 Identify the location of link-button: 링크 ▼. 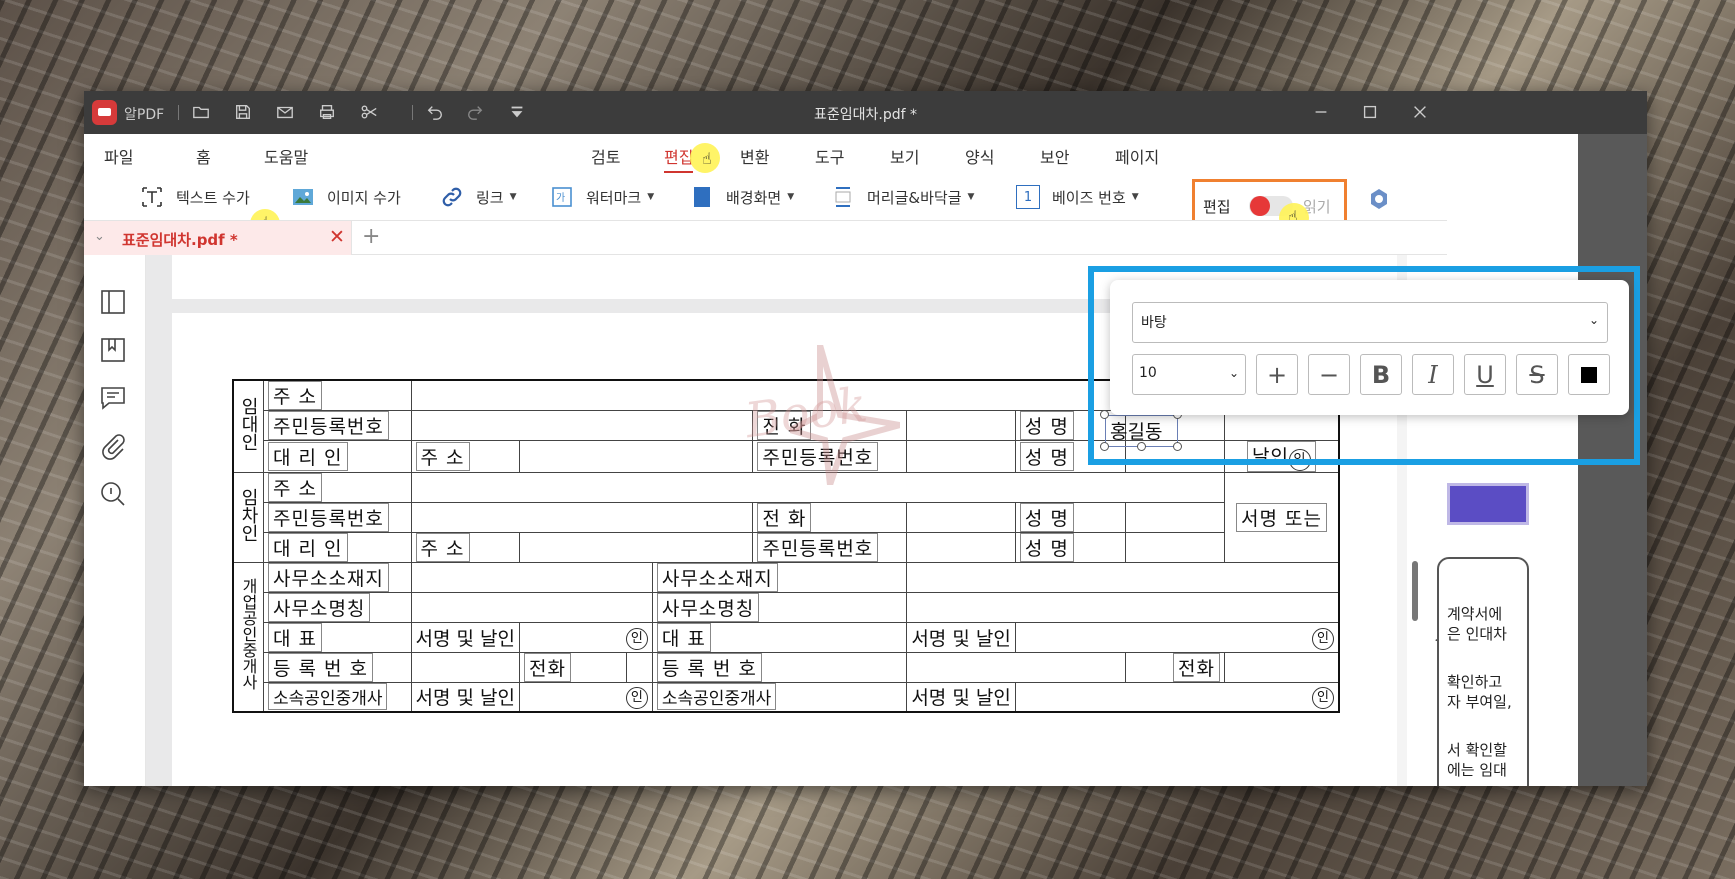
(478, 197).